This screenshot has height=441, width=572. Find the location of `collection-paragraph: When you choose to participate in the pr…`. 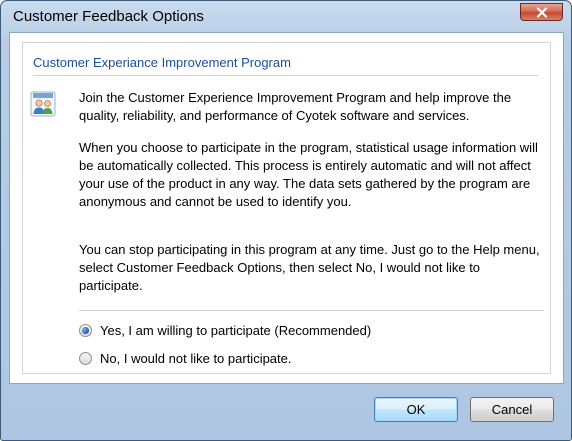

collection-paragraph: When you choose to participate in the pr… is located at coordinates (308, 174).